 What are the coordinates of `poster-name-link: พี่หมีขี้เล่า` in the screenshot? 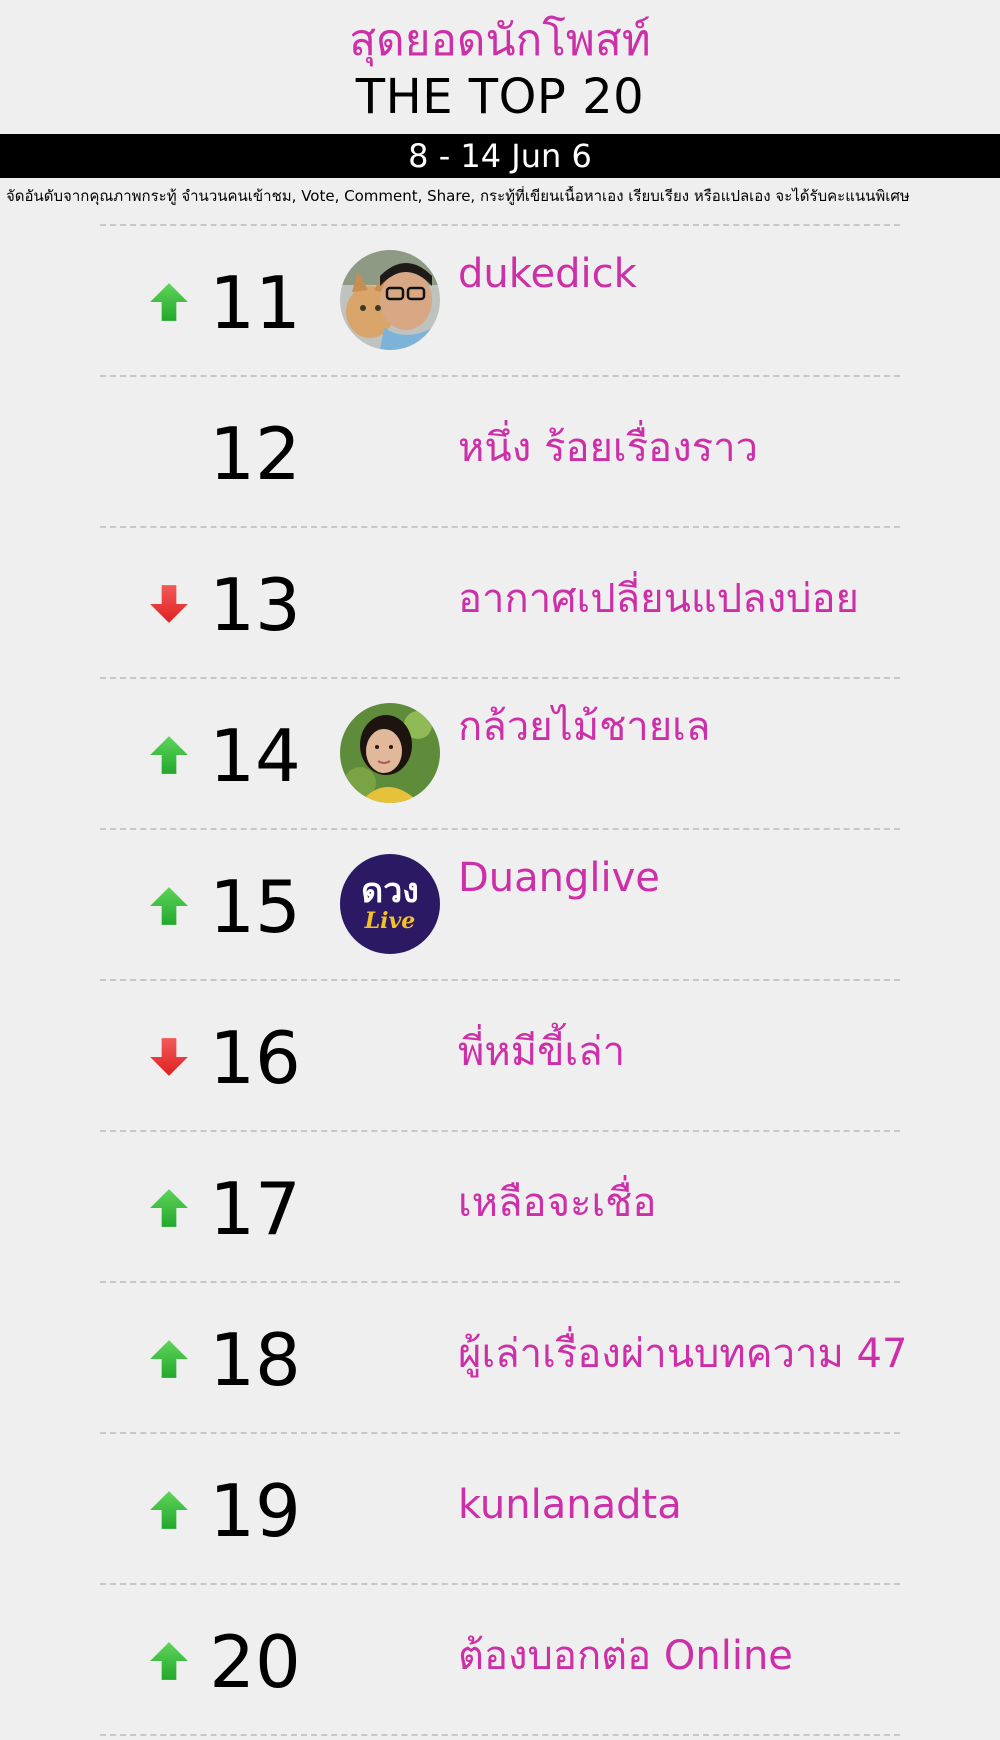 It's located at (541, 1052).